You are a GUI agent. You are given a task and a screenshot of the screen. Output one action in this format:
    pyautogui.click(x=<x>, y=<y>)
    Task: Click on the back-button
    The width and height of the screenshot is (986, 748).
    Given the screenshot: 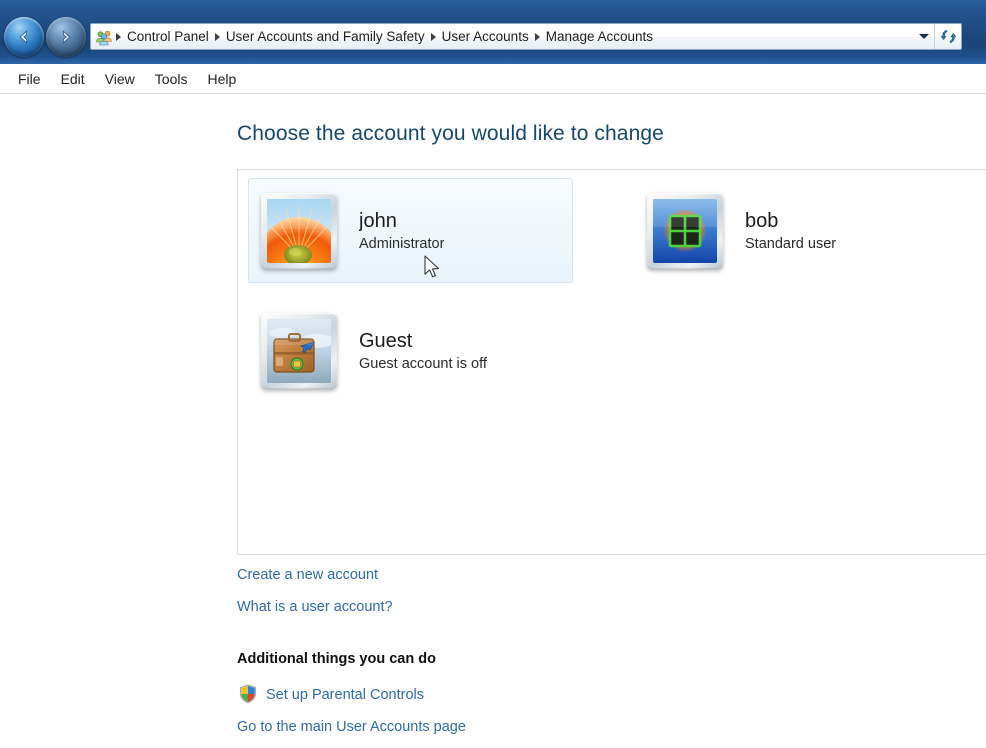 What is the action you would take?
    pyautogui.click(x=24, y=37)
    